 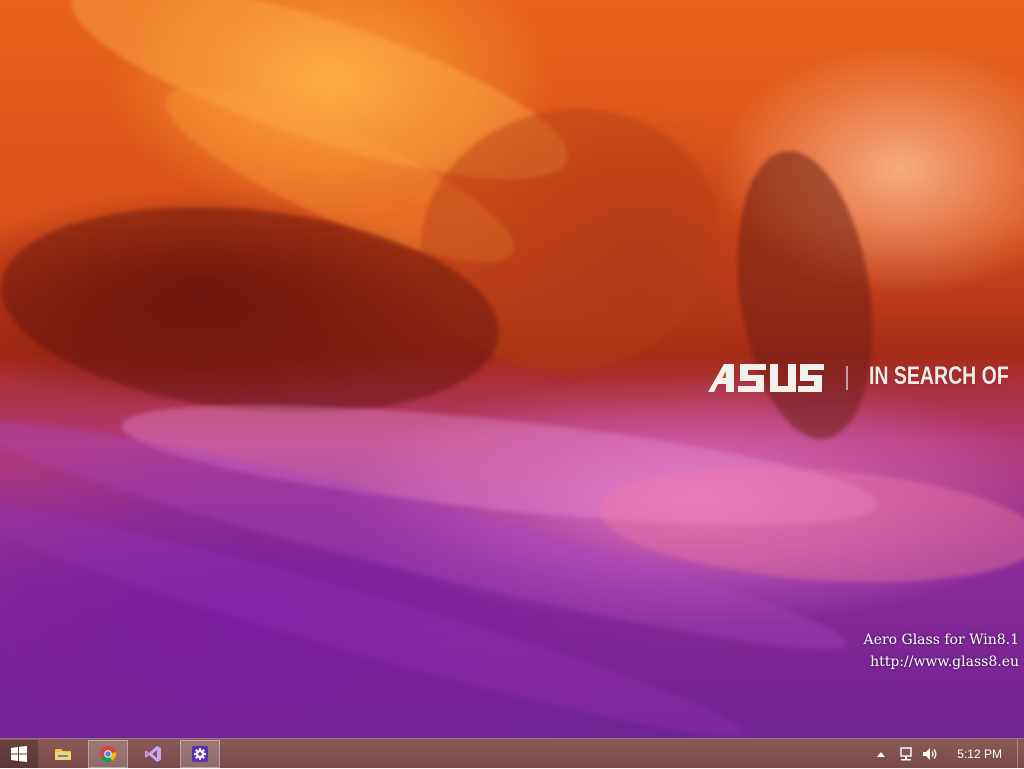 I want to click on taskbar-file-explorer-button, so click(x=63, y=754).